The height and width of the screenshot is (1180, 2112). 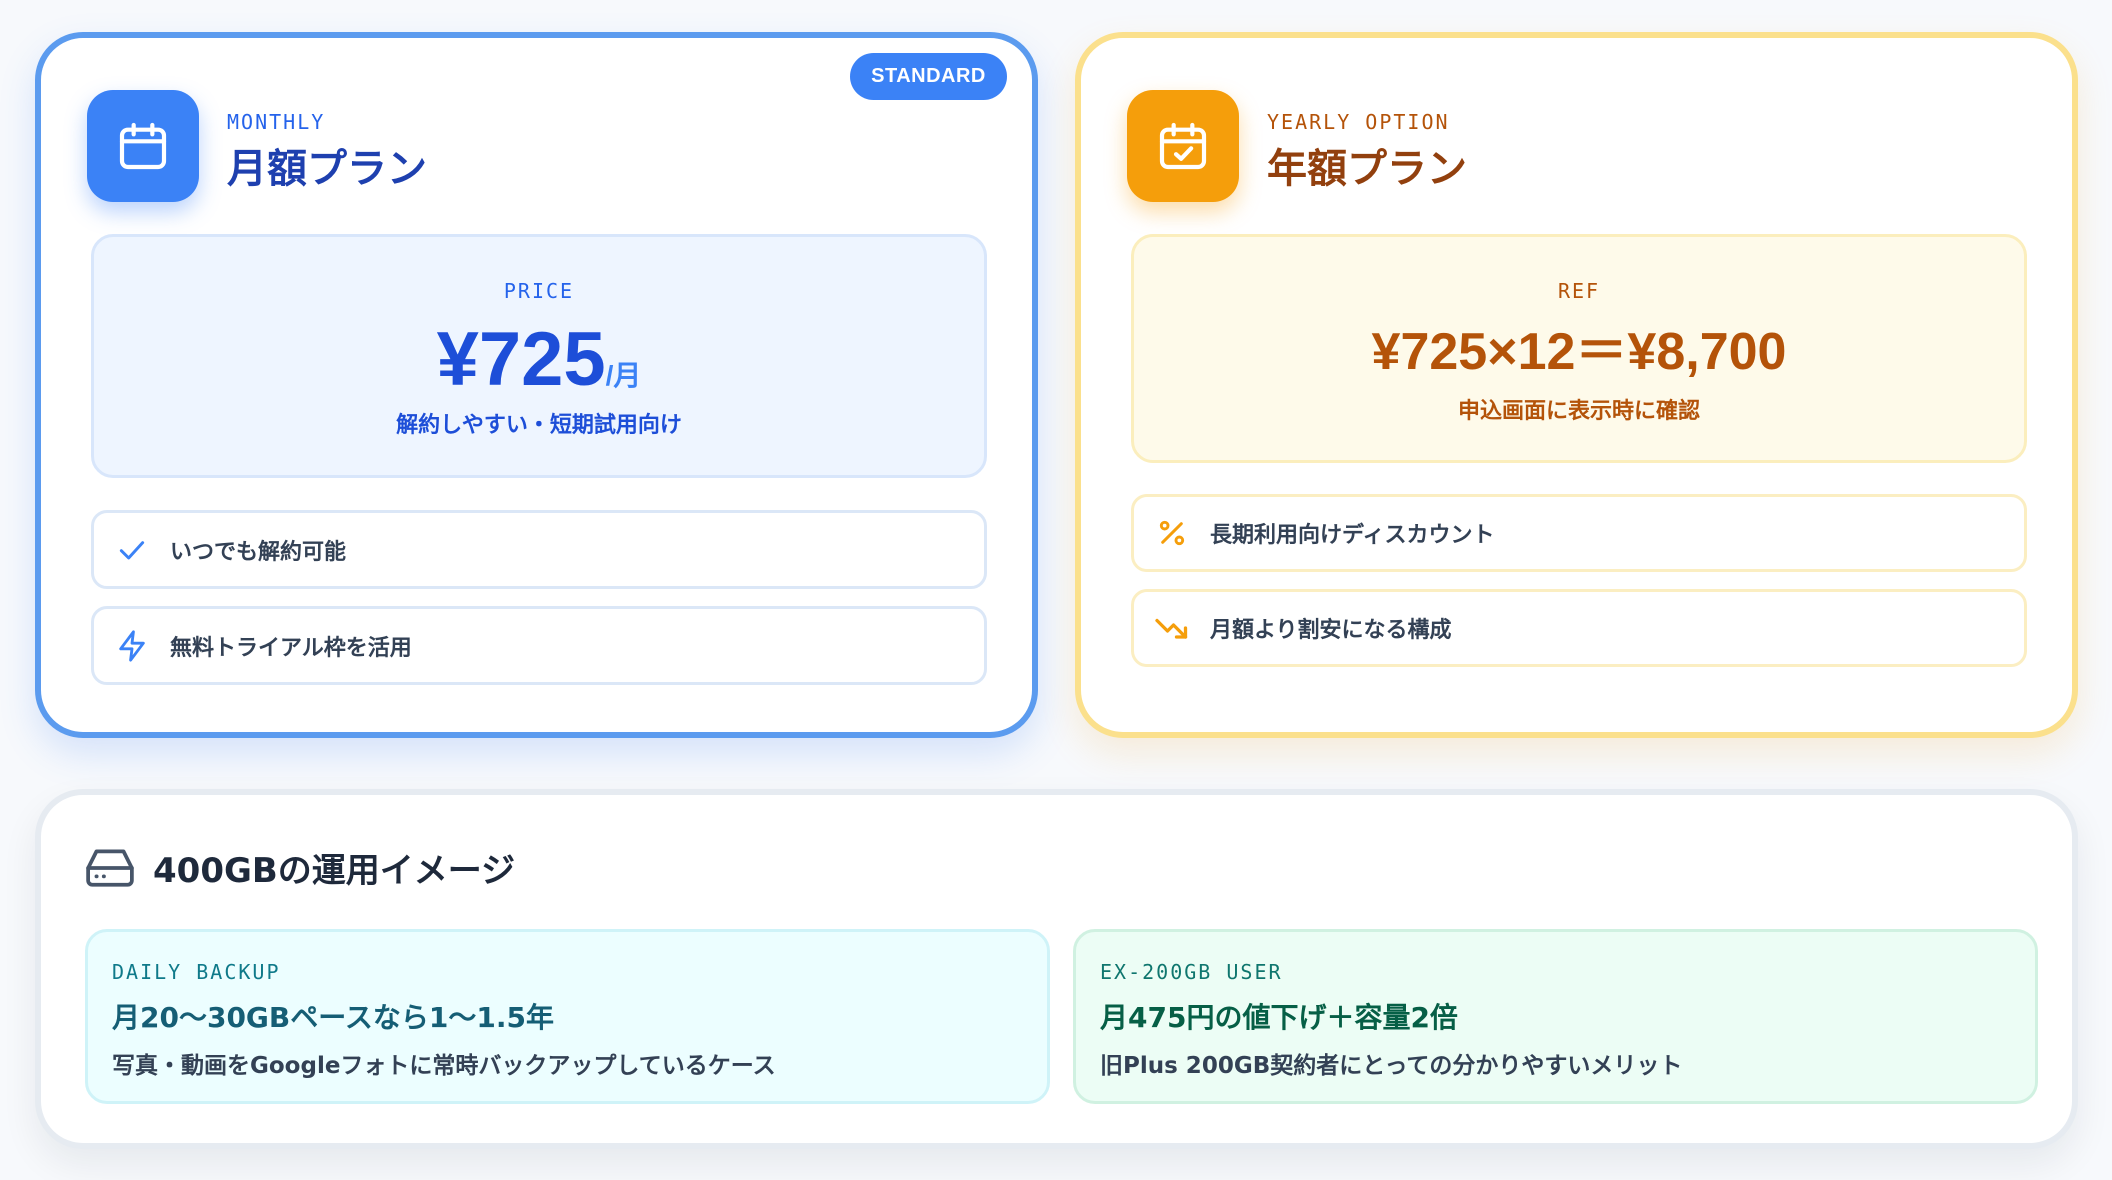 What do you see at coordinates (143, 146) in the screenshot?
I see `calendar-icon` at bounding box center [143, 146].